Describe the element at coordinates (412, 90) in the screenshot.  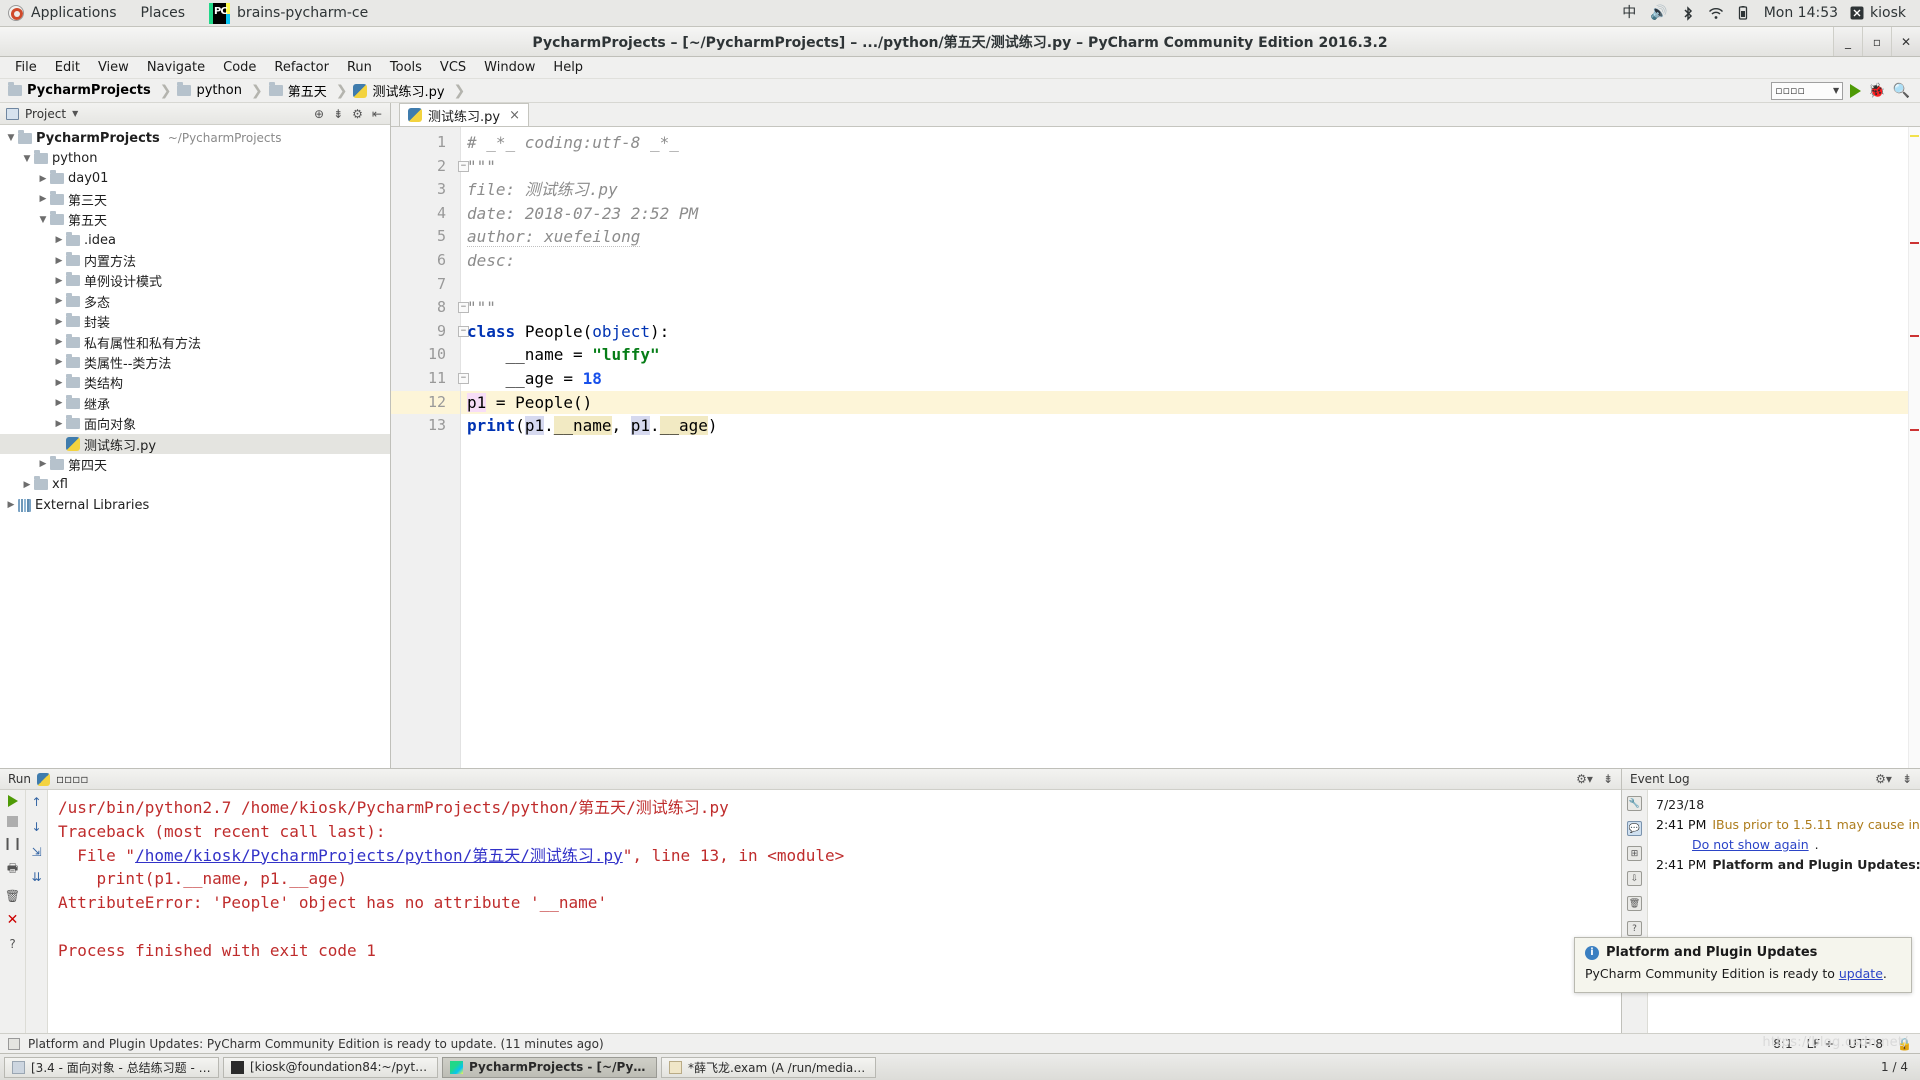
I see `breadcrumb-item-file: 测试练习.py ❯` at that location.